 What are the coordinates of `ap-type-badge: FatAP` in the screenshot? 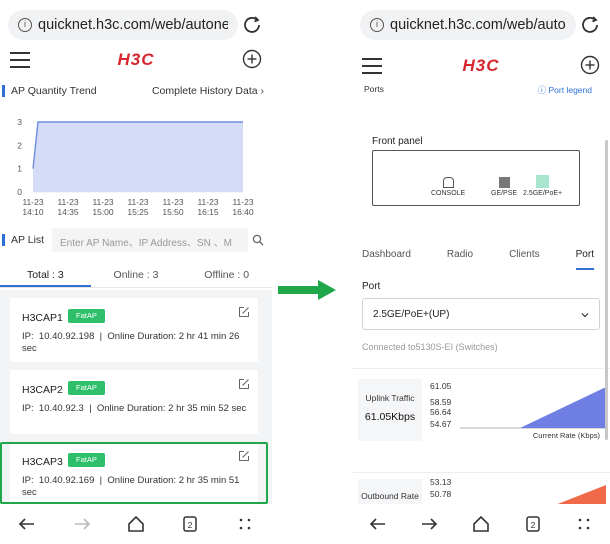 It's located at (86, 316).